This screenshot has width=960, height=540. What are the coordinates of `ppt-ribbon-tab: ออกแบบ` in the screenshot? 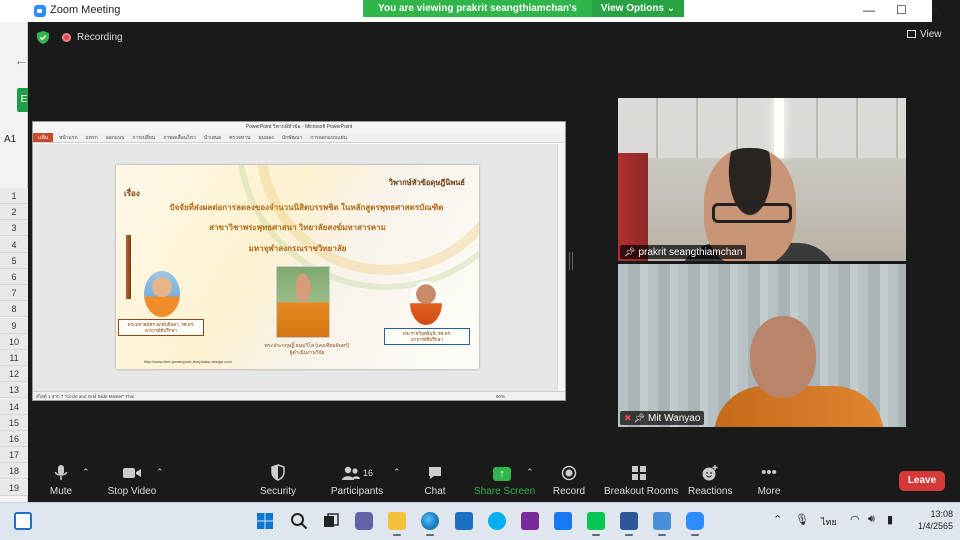 It's located at (115, 138).